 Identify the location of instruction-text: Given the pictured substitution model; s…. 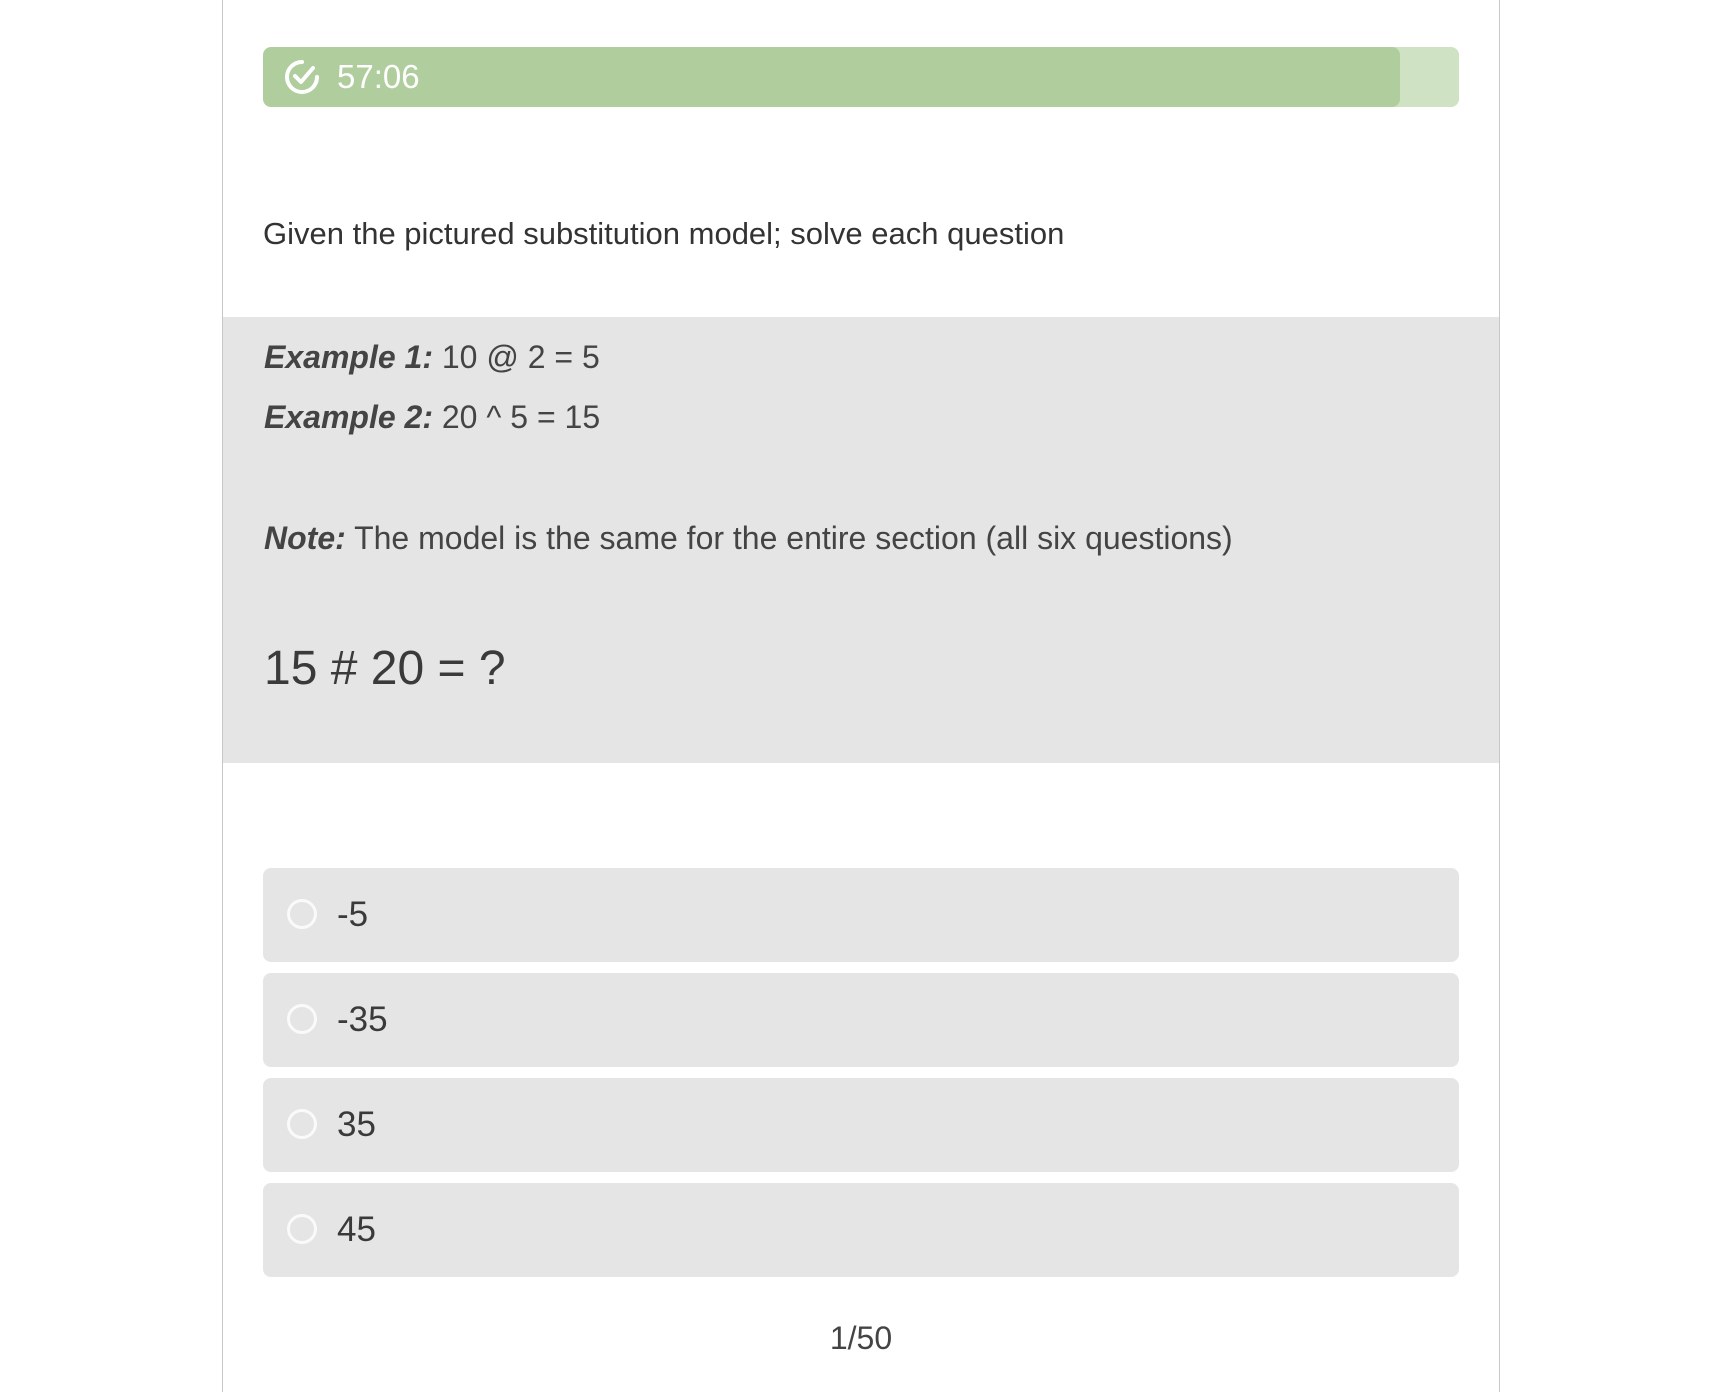
(664, 233).